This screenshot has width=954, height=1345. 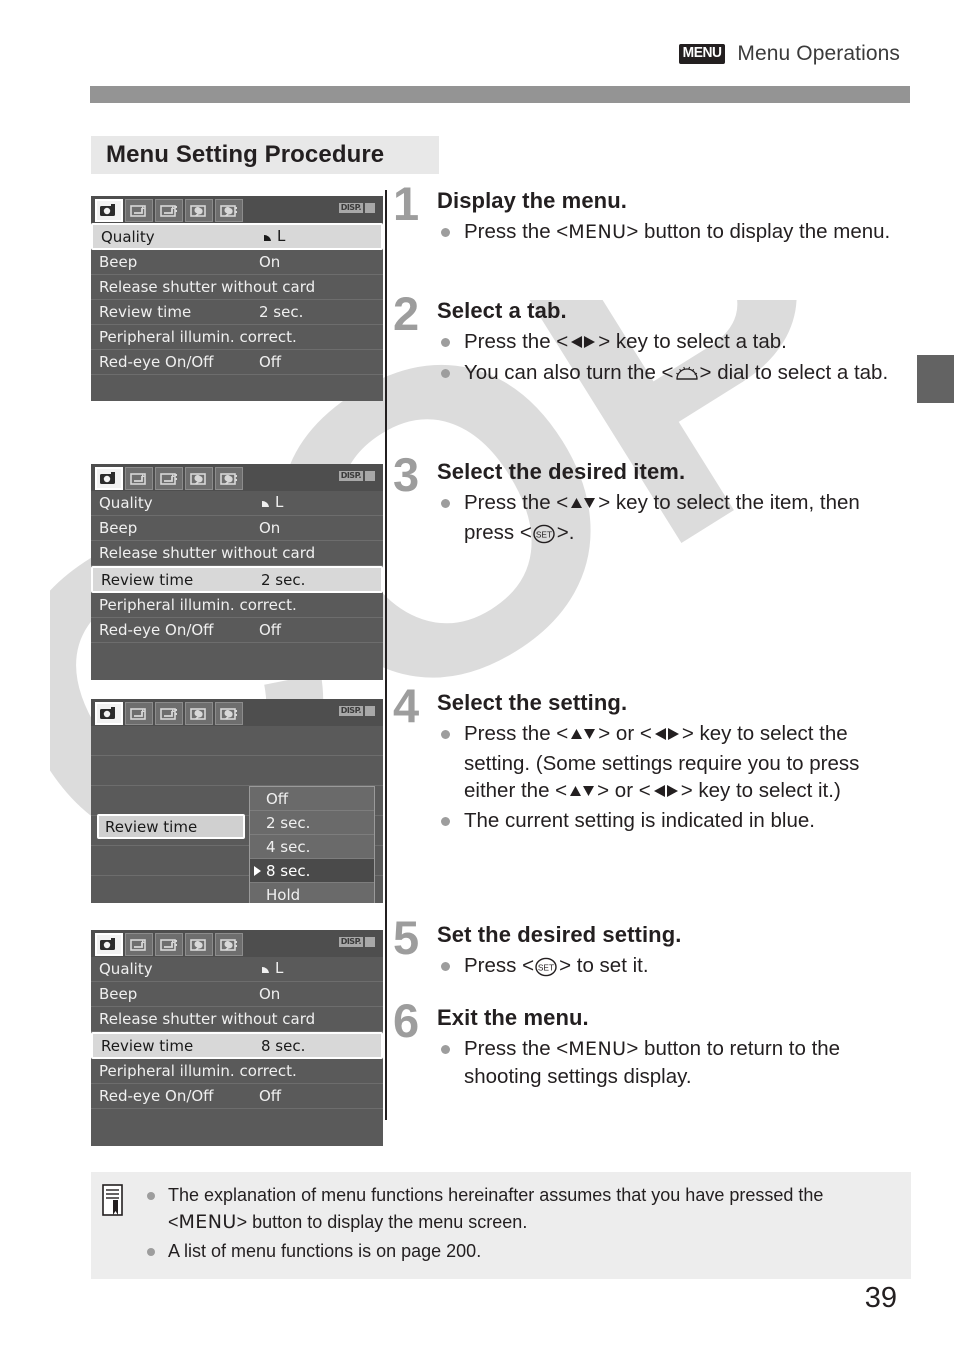 I want to click on lcd-row-value: 8 sec., so click(x=283, y=1045).